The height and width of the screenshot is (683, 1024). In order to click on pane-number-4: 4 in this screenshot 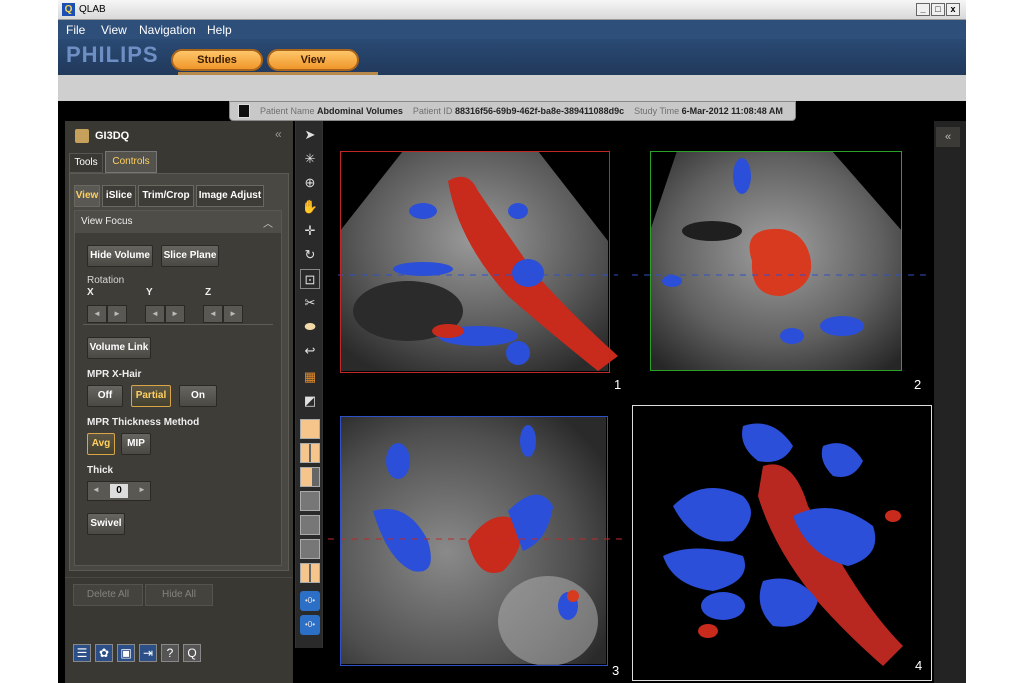, I will do `click(919, 665)`.